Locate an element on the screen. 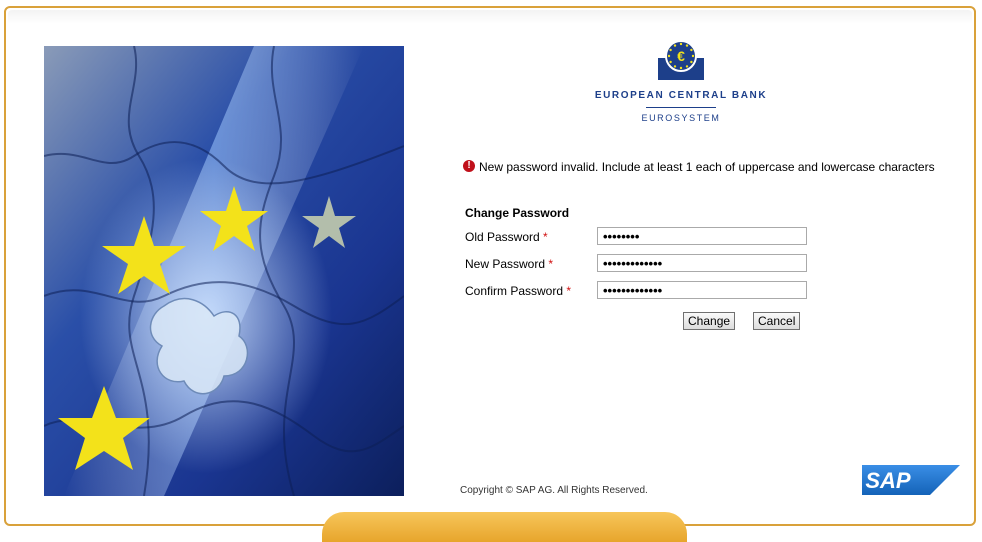  error-icon: ! is located at coordinates (469, 166).